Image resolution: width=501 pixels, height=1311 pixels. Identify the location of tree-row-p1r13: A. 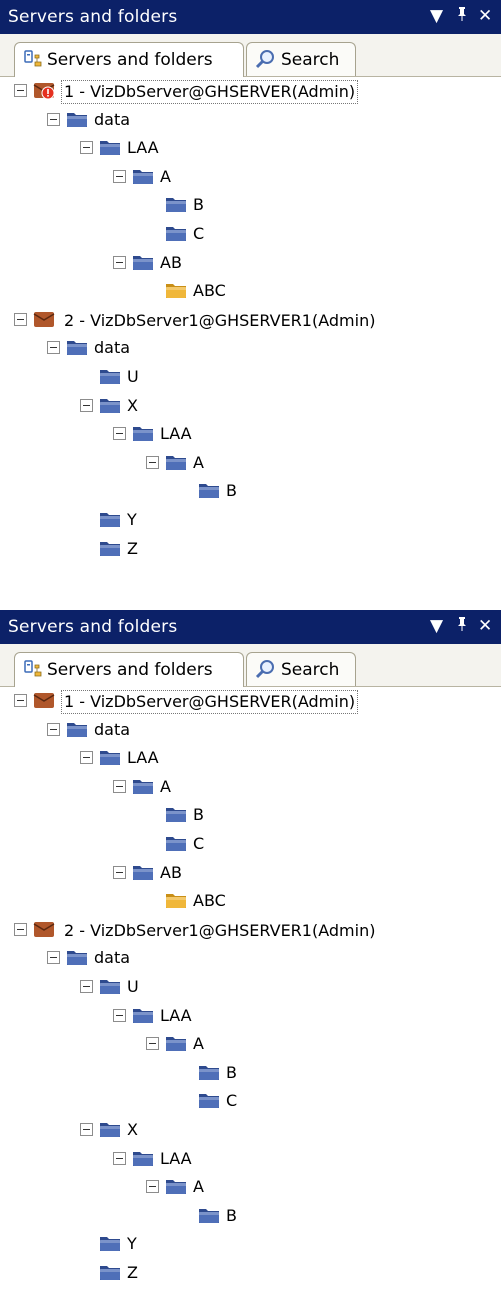
(250, 465).